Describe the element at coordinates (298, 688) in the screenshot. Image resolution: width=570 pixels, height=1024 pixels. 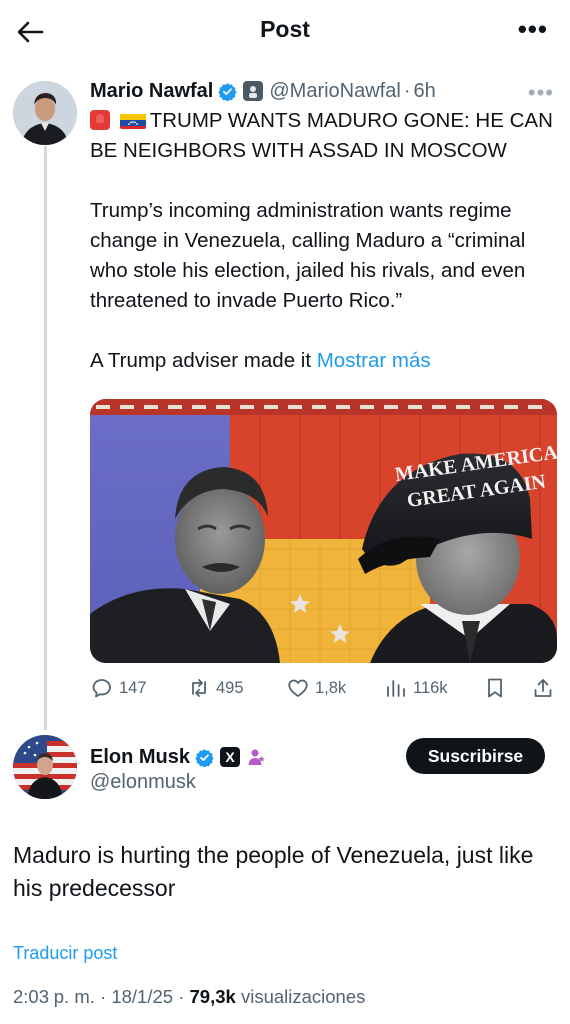
I see `heart-icon` at that location.